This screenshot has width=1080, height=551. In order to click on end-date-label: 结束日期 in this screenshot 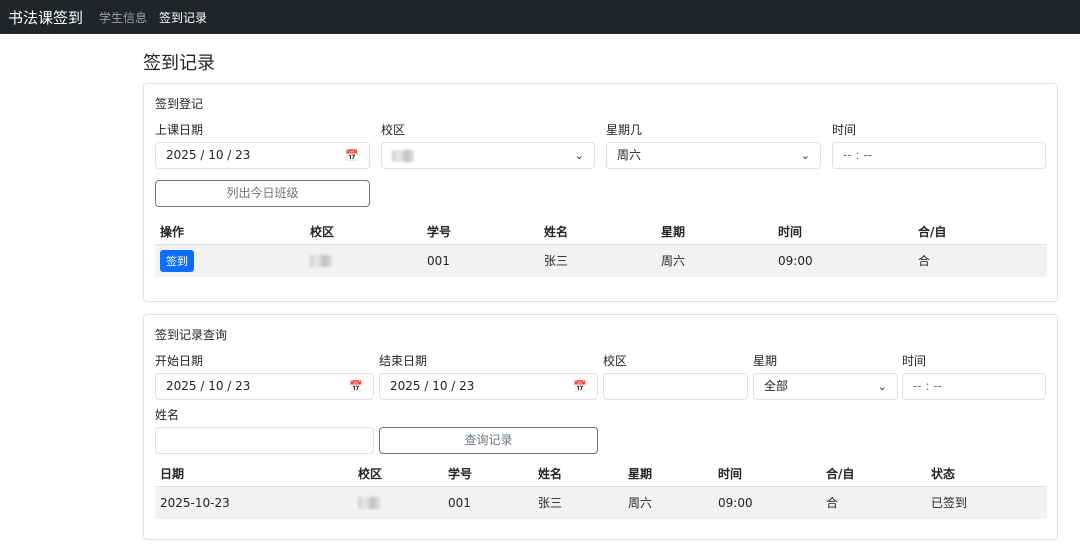, I will do `click(403, 361)`.